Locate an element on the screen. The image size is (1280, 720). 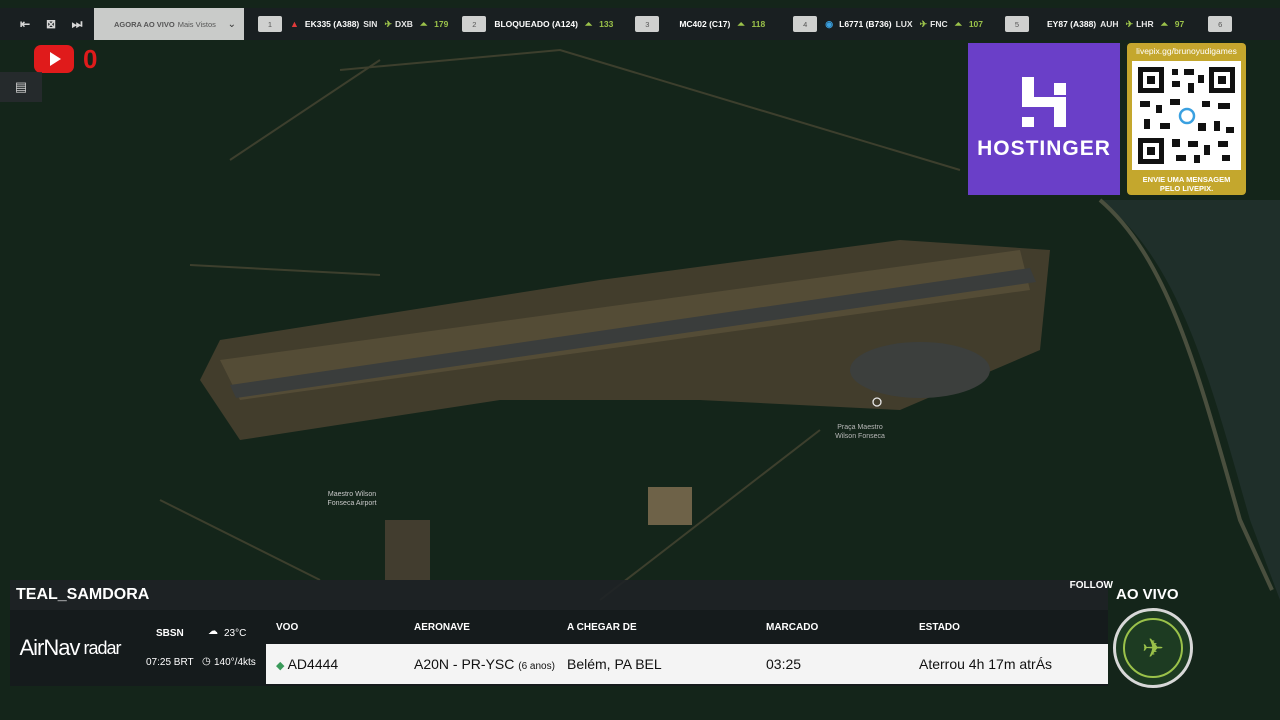
flight-from: SIN is located at coordinates (370, 24).